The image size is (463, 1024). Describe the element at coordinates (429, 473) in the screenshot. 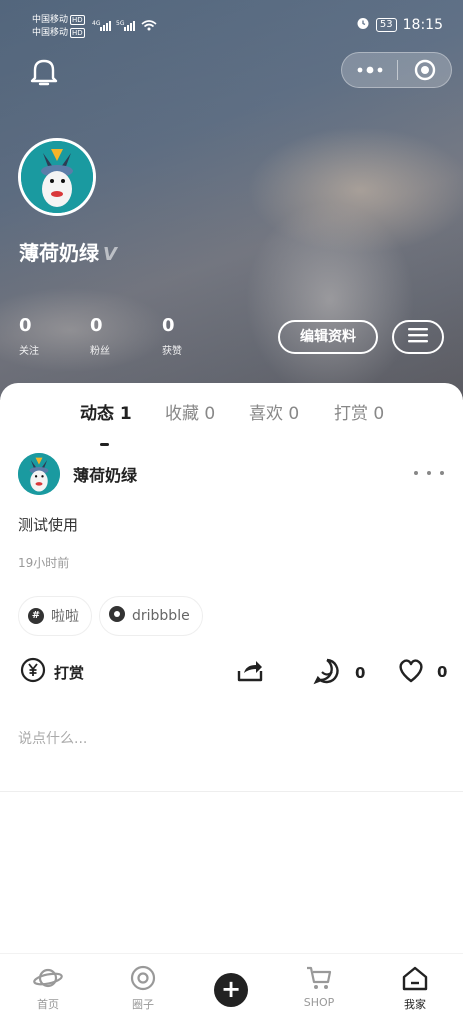

I see `post-more-button` at that location.